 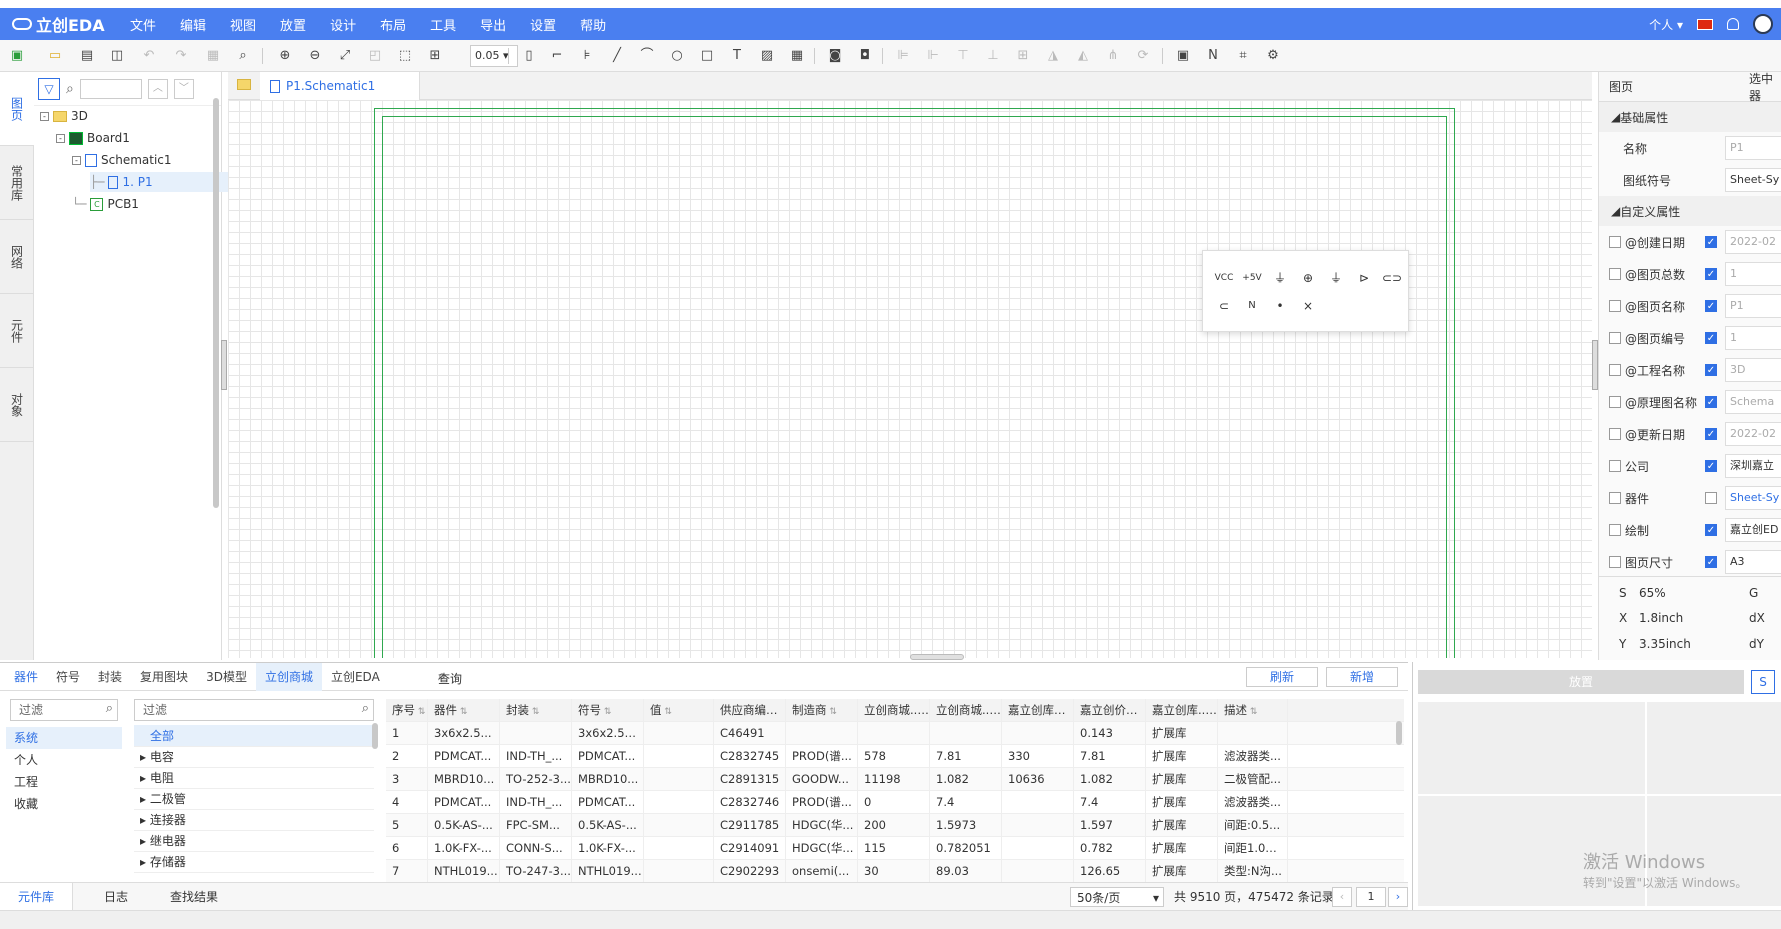 I want to click on rotate-icon: ⟳, so click(x=1143, y=56).